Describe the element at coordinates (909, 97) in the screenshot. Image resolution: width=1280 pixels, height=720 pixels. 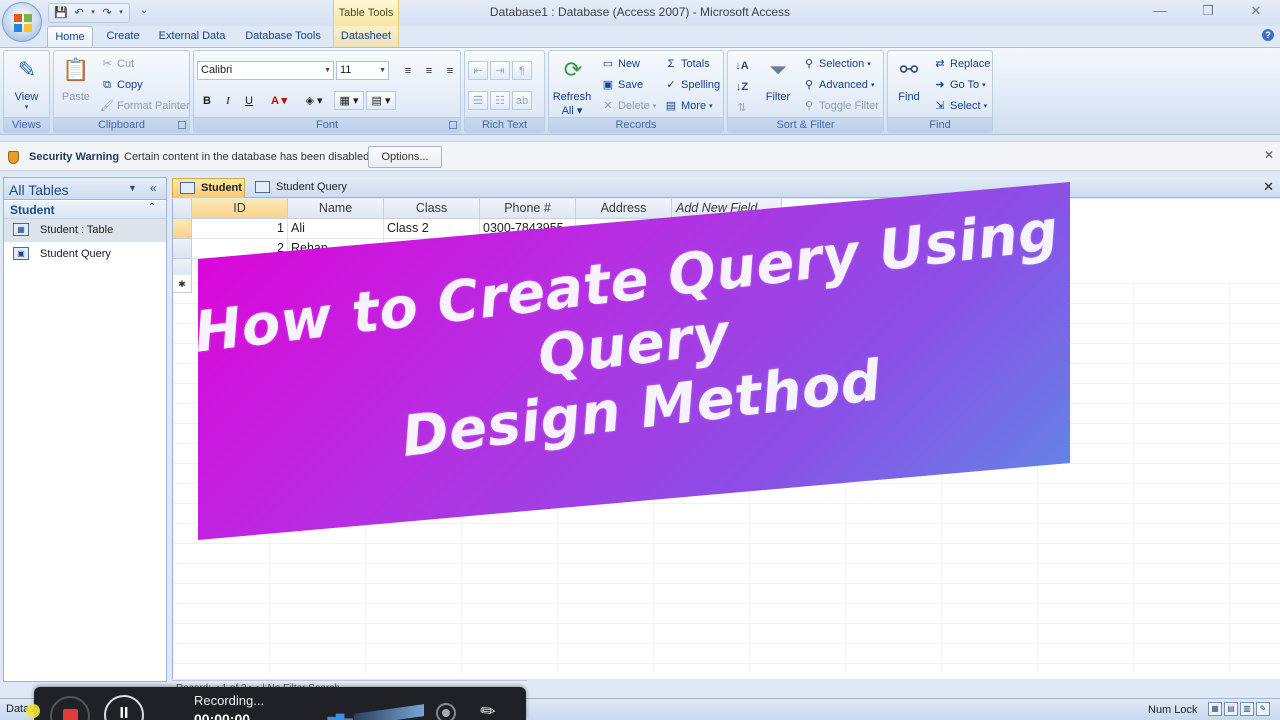
I see `find-button: Find` at that location.